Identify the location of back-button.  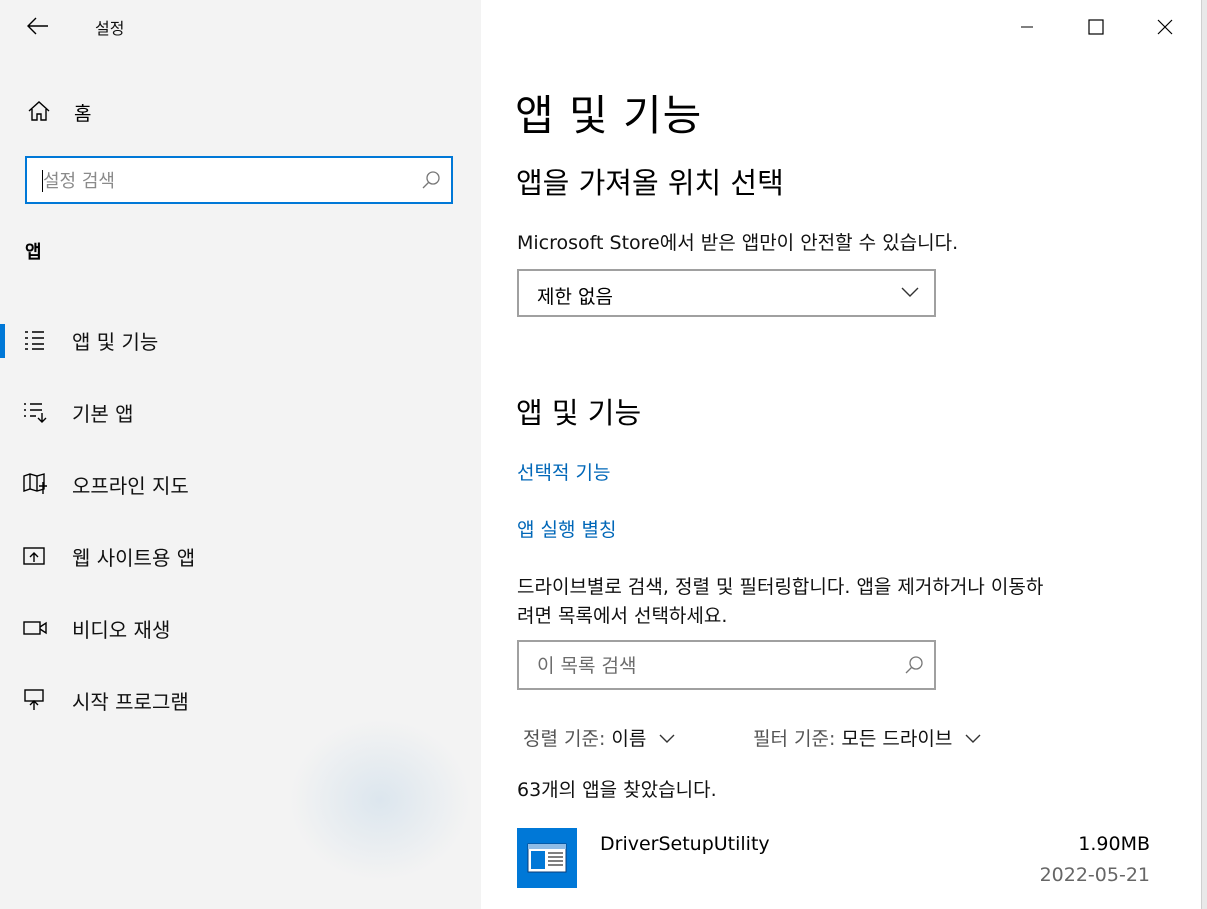
(38, 26).